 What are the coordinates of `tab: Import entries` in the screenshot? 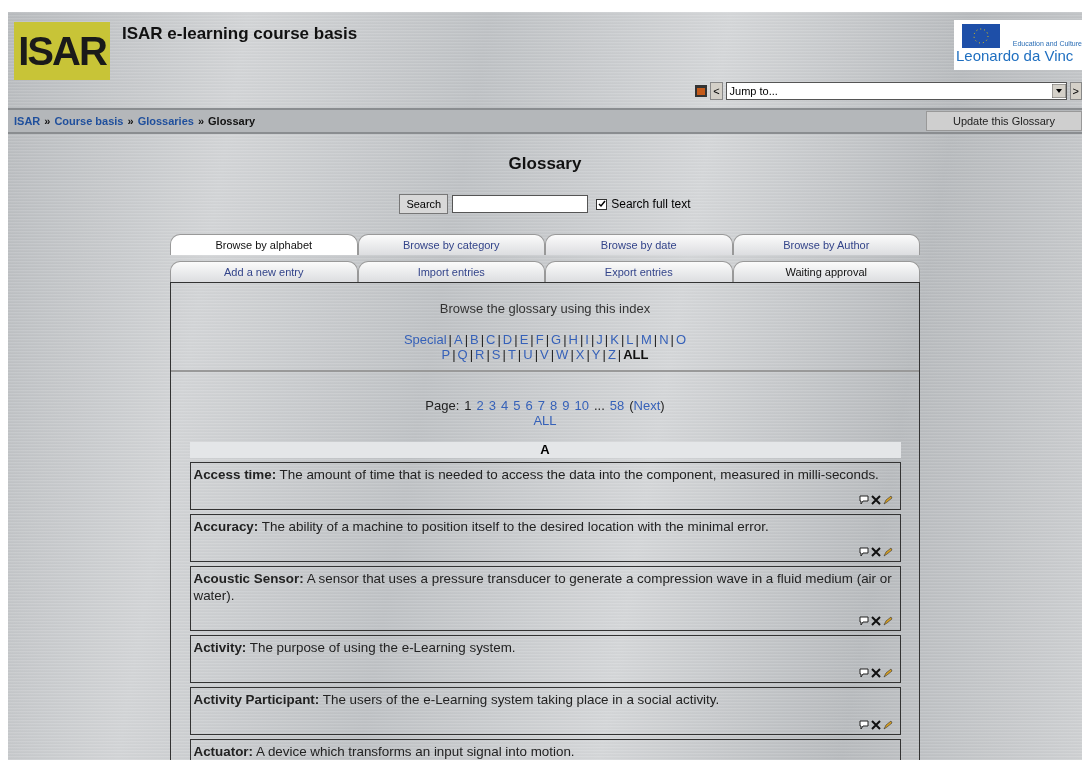 It's located at (451, 271).